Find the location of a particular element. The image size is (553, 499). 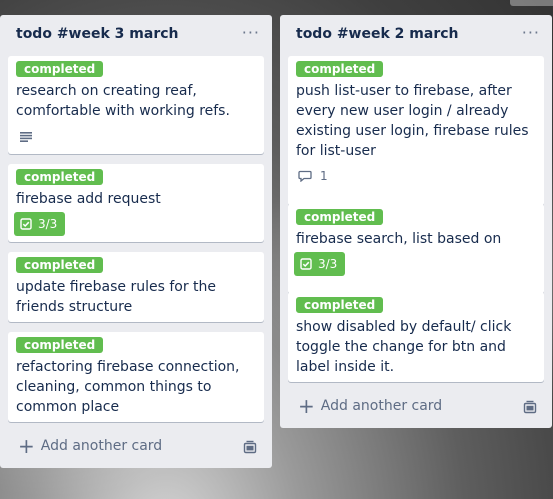

comment-count: 1 is located at coordinates (324, 176).